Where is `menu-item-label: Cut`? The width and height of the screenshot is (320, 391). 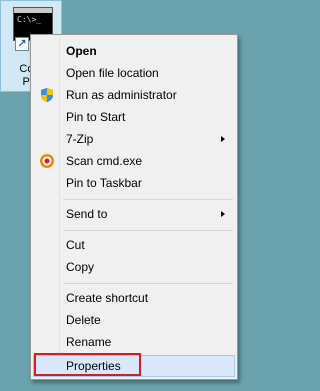
menu-item-label: Cut is located at coordinates (75, 245).